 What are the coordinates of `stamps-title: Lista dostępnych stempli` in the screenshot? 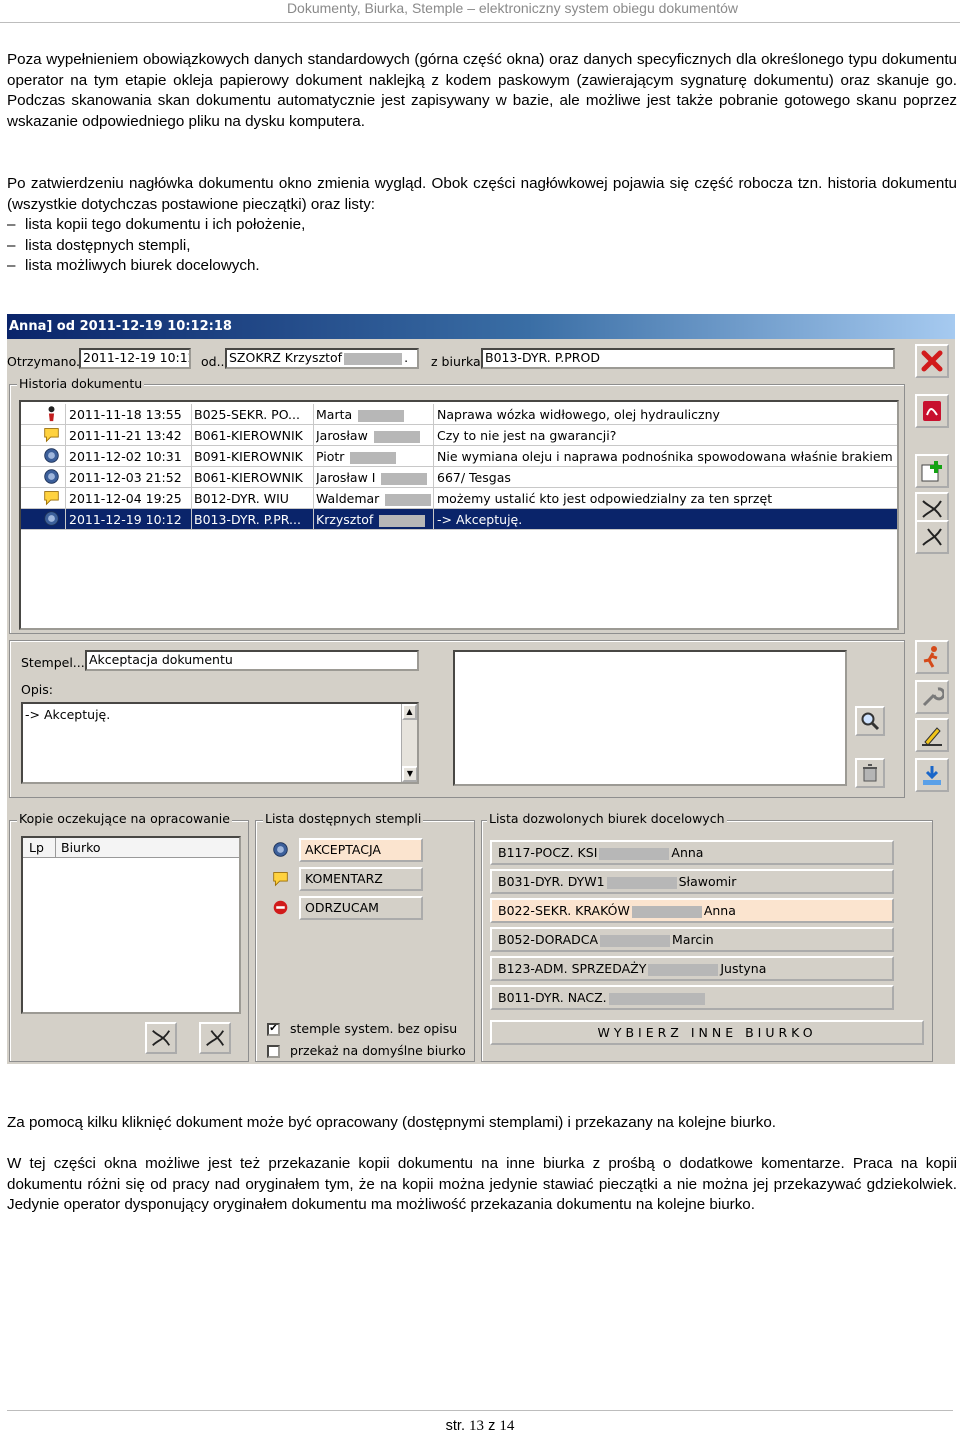 It's located at (343, 818).